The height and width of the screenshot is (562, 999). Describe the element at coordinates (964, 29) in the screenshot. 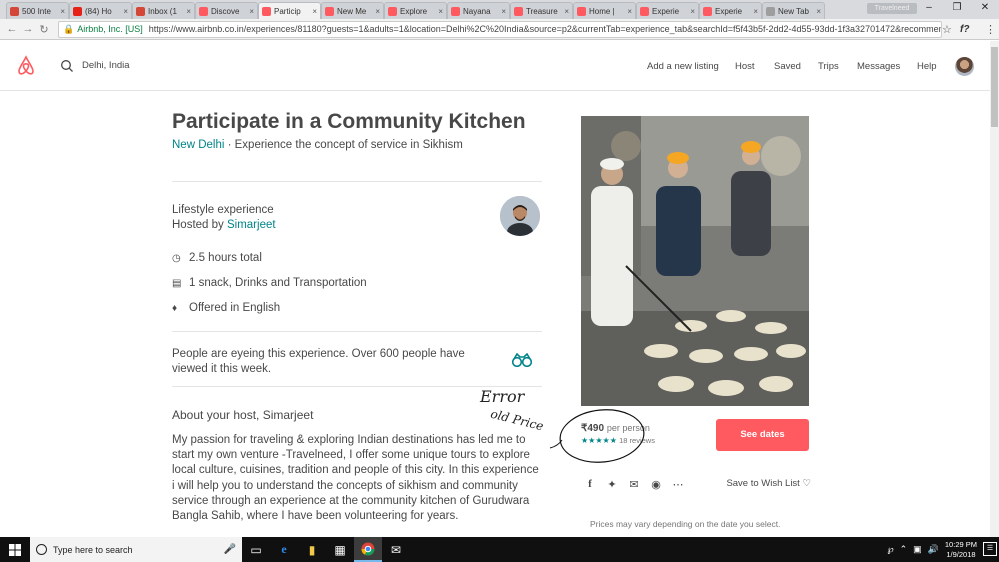

I see `extension-icon: f?` at that location.